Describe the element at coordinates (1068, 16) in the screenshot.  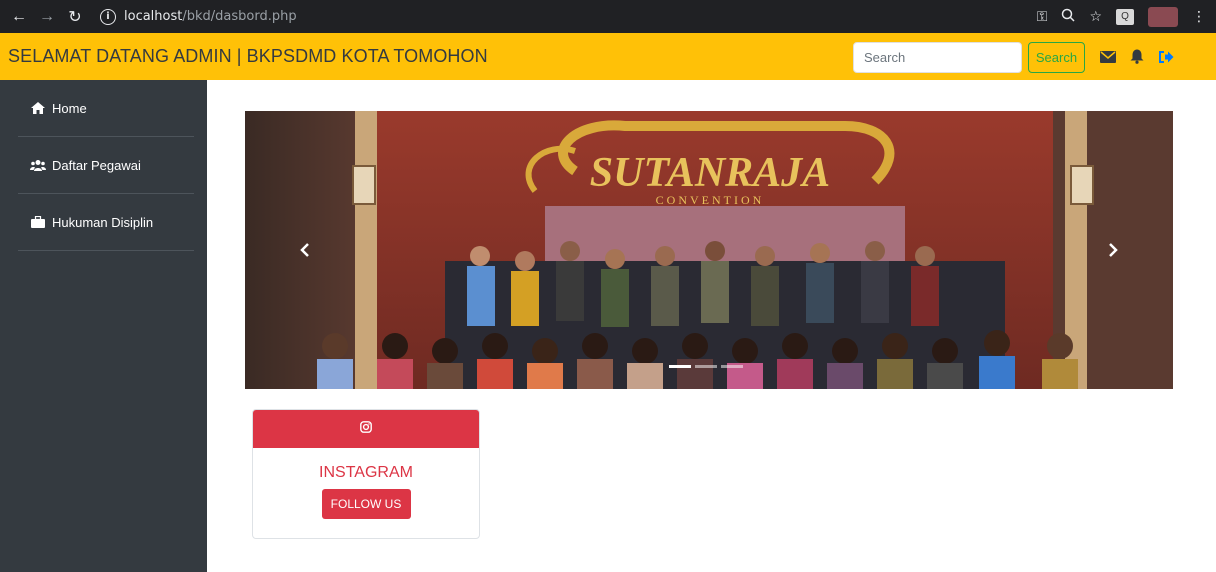
I see `zoom-icon` at that location.